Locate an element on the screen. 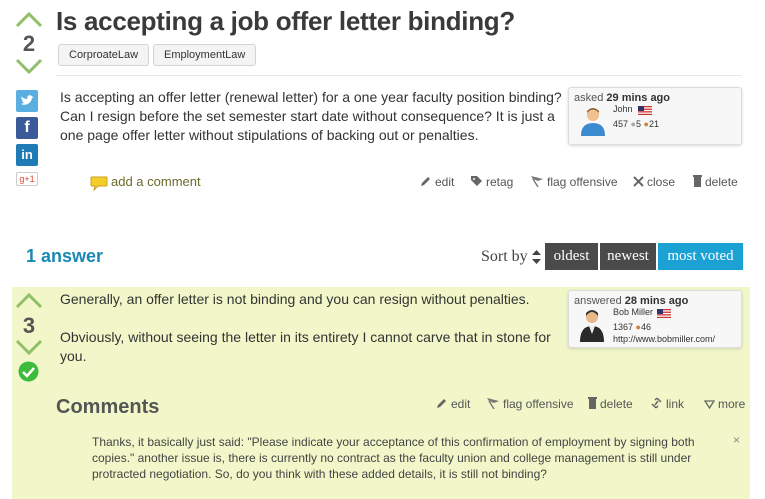 The width and height of the screenshot is (765, 499). chevron-down-icon is located at coordinates (709, 405).